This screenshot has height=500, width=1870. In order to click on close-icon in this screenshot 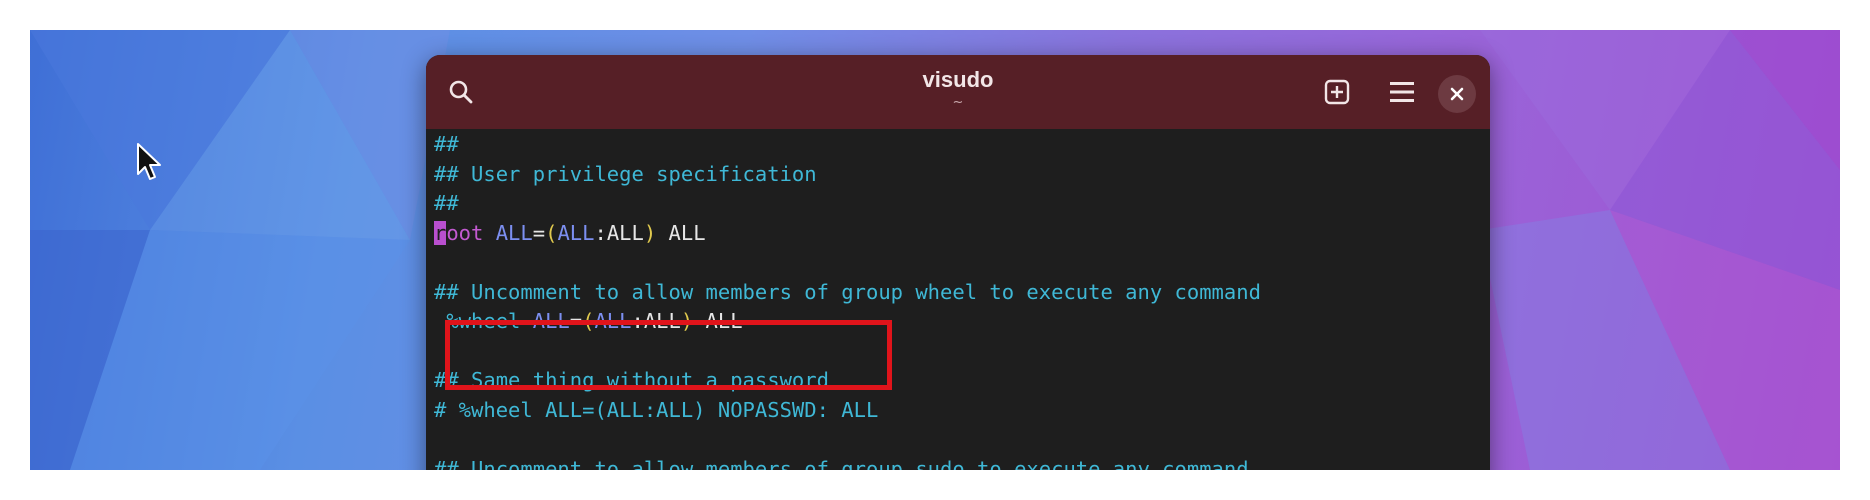, I will do `click(1457, 94)`.